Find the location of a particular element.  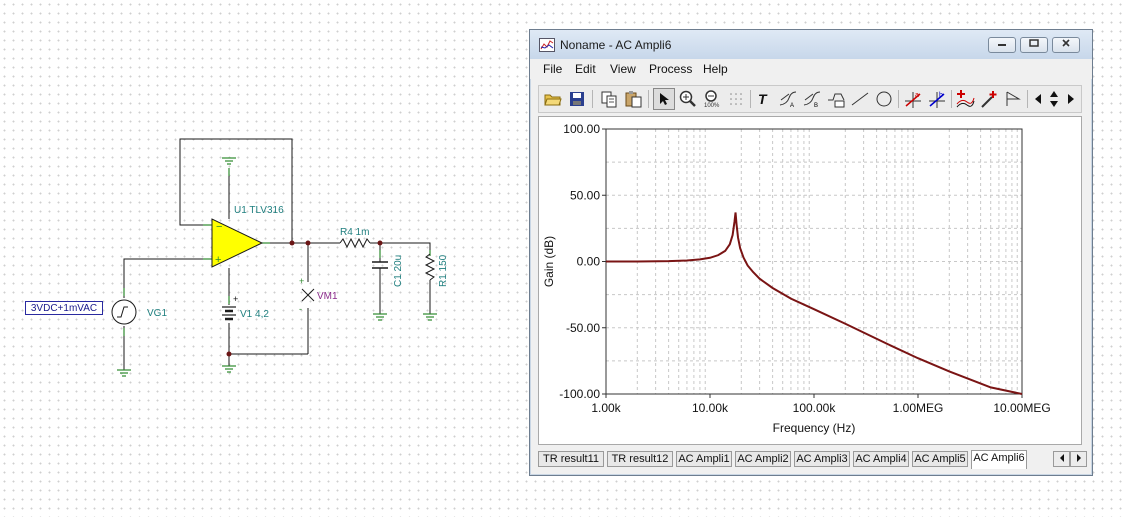

marker-button is located at coordinates (1013, 99).